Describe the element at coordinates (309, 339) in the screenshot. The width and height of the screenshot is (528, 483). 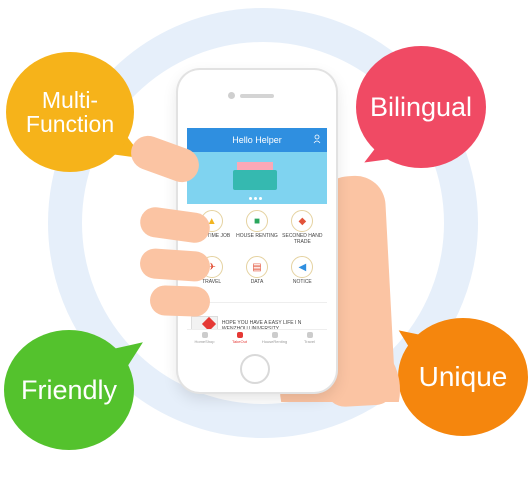
I see `tab-item: Travel` at that location.